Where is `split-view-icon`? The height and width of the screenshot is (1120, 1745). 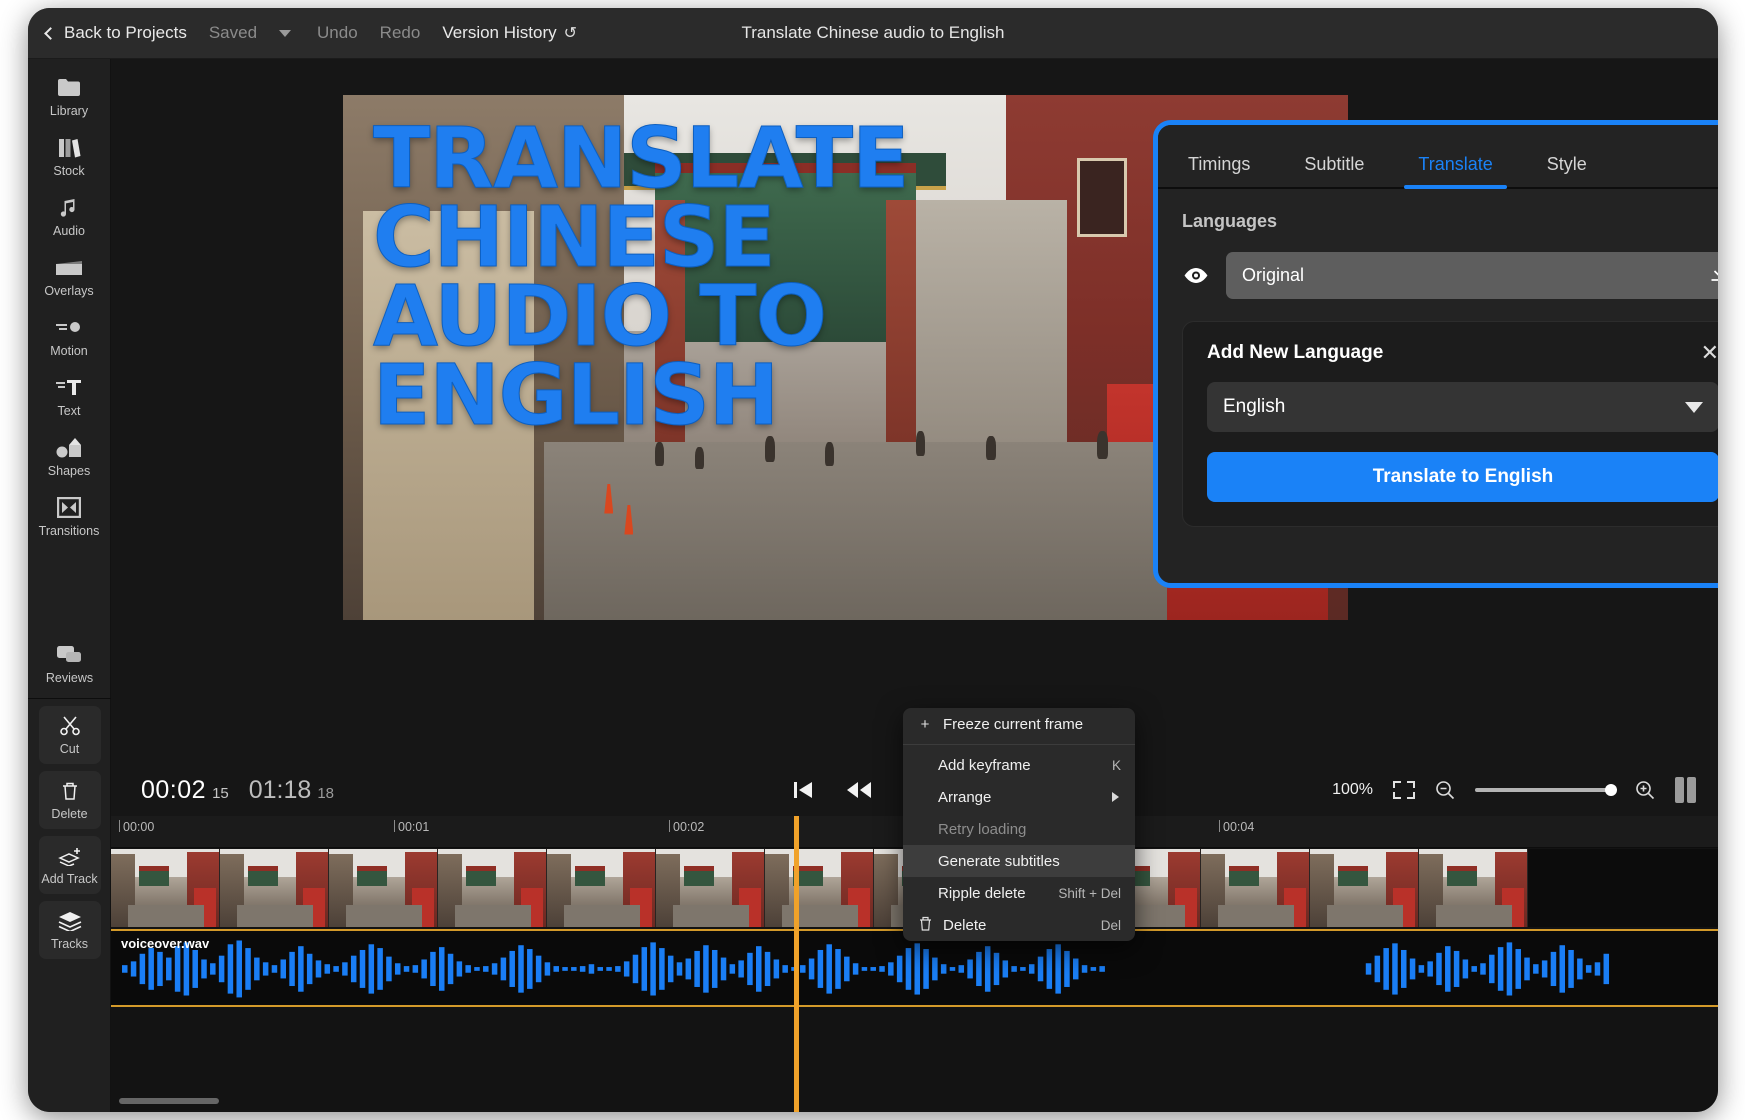 split-view-icon is located at coordinates (1685, 790).